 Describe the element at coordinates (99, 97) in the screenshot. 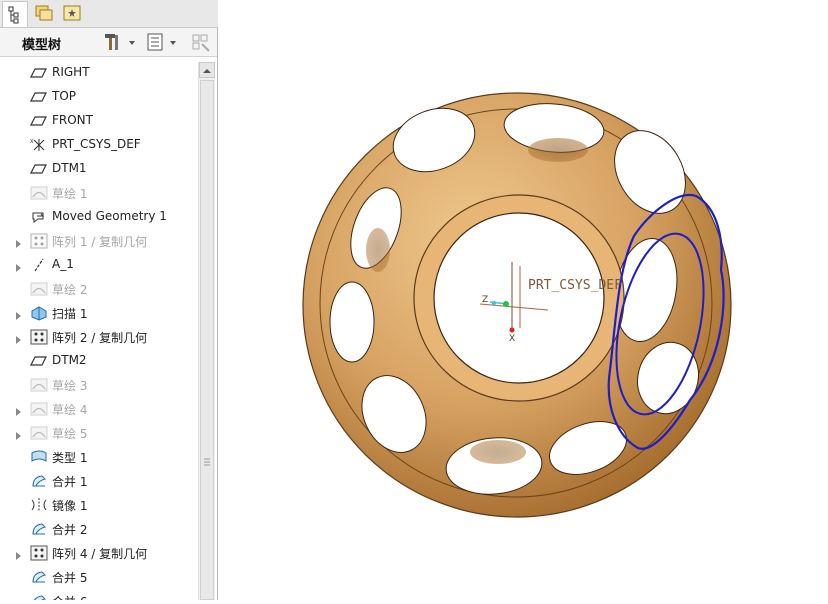

I see `tree-item: TOP` at that location.